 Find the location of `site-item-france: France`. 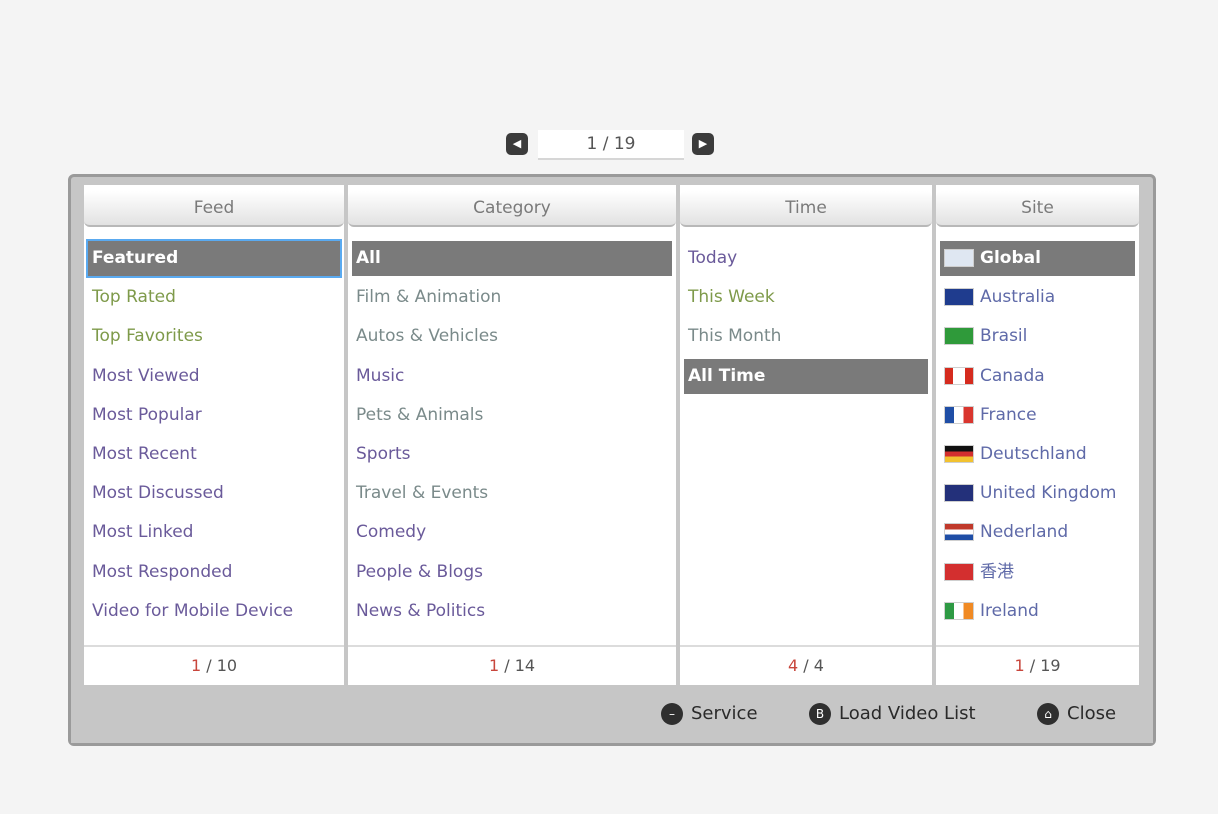

site-item-france: France is located at coordinates (1037, 415).